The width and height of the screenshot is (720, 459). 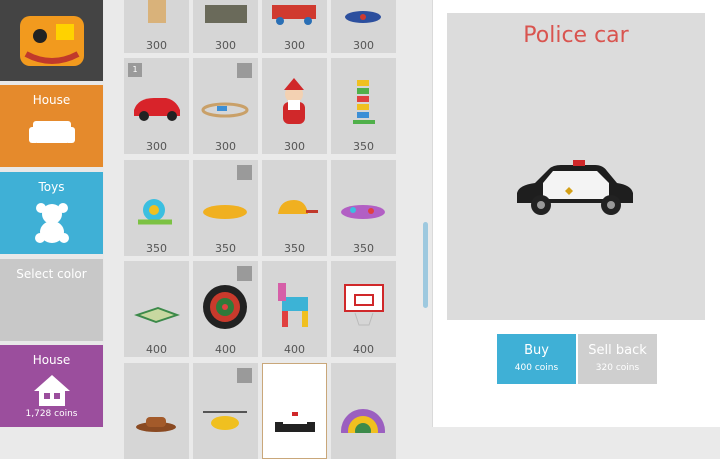 What do you see at coordinates (226, 14) in the screenshot?
I see `framed-picture-art` at bounding box center [226, 14].